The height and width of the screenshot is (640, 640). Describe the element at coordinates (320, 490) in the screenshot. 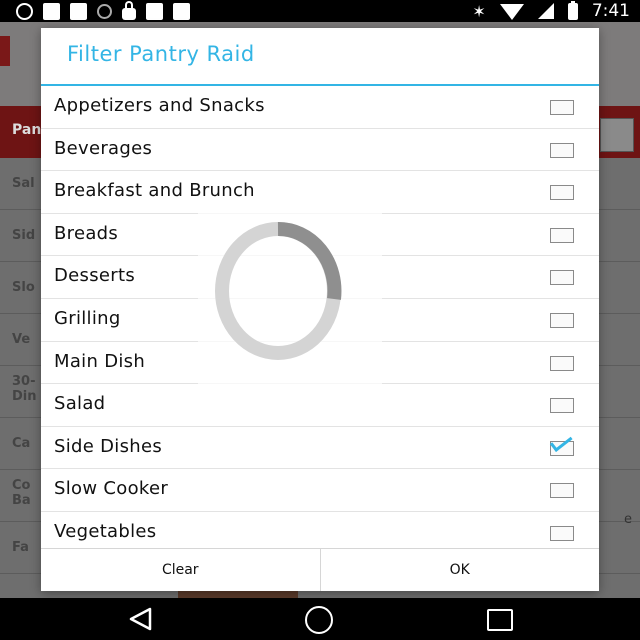

I see `category-item: Slow Cooker` at that location.